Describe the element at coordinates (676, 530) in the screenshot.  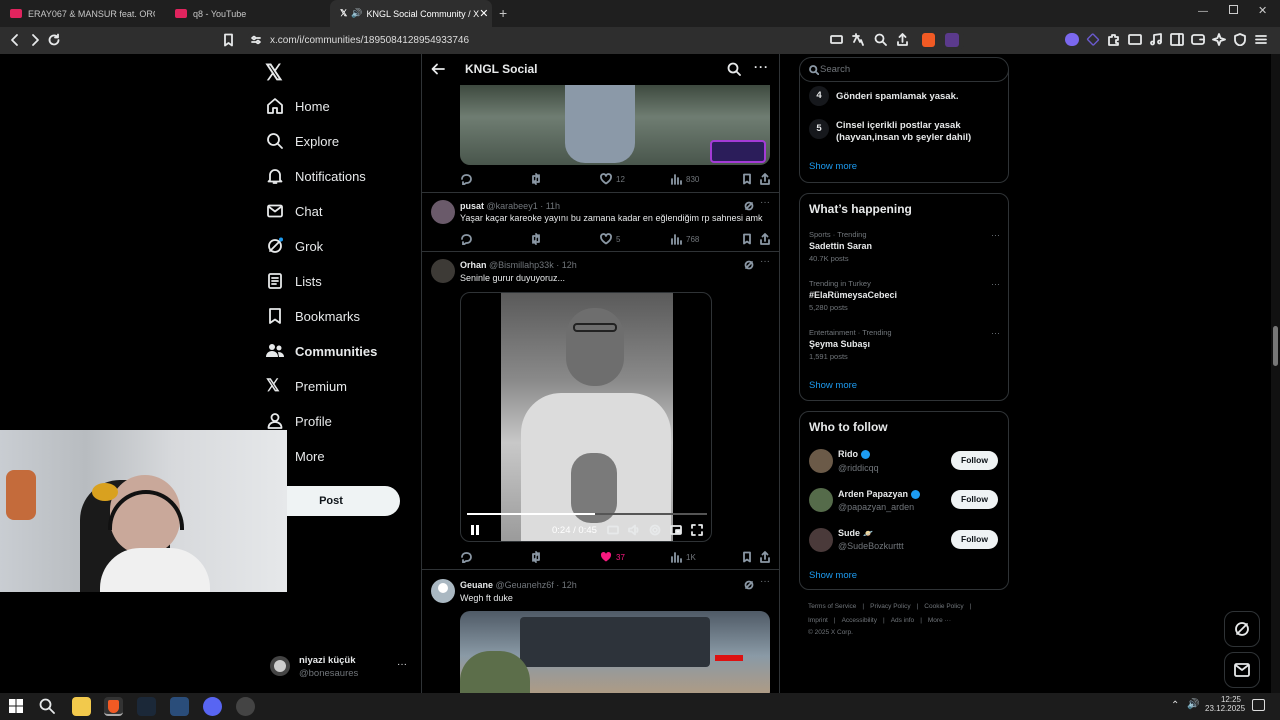
I see `pip-icon` at that location.